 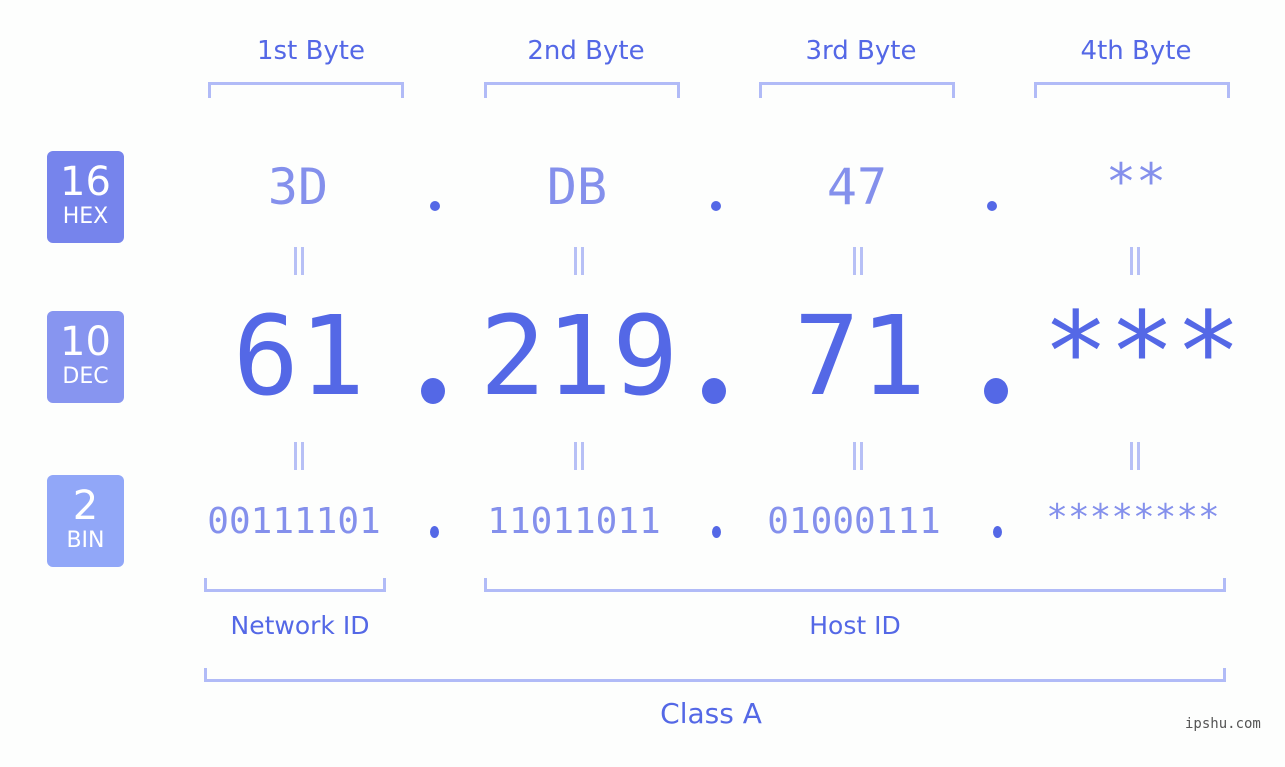 I want to click on dec-byte-2: 219, so click(x=579, y=356).